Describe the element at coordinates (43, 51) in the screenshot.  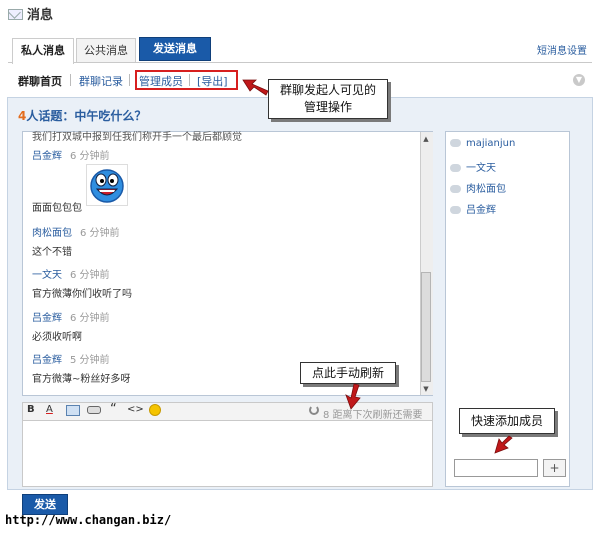
I see `tab-private-messages: 私人消息` at that location.